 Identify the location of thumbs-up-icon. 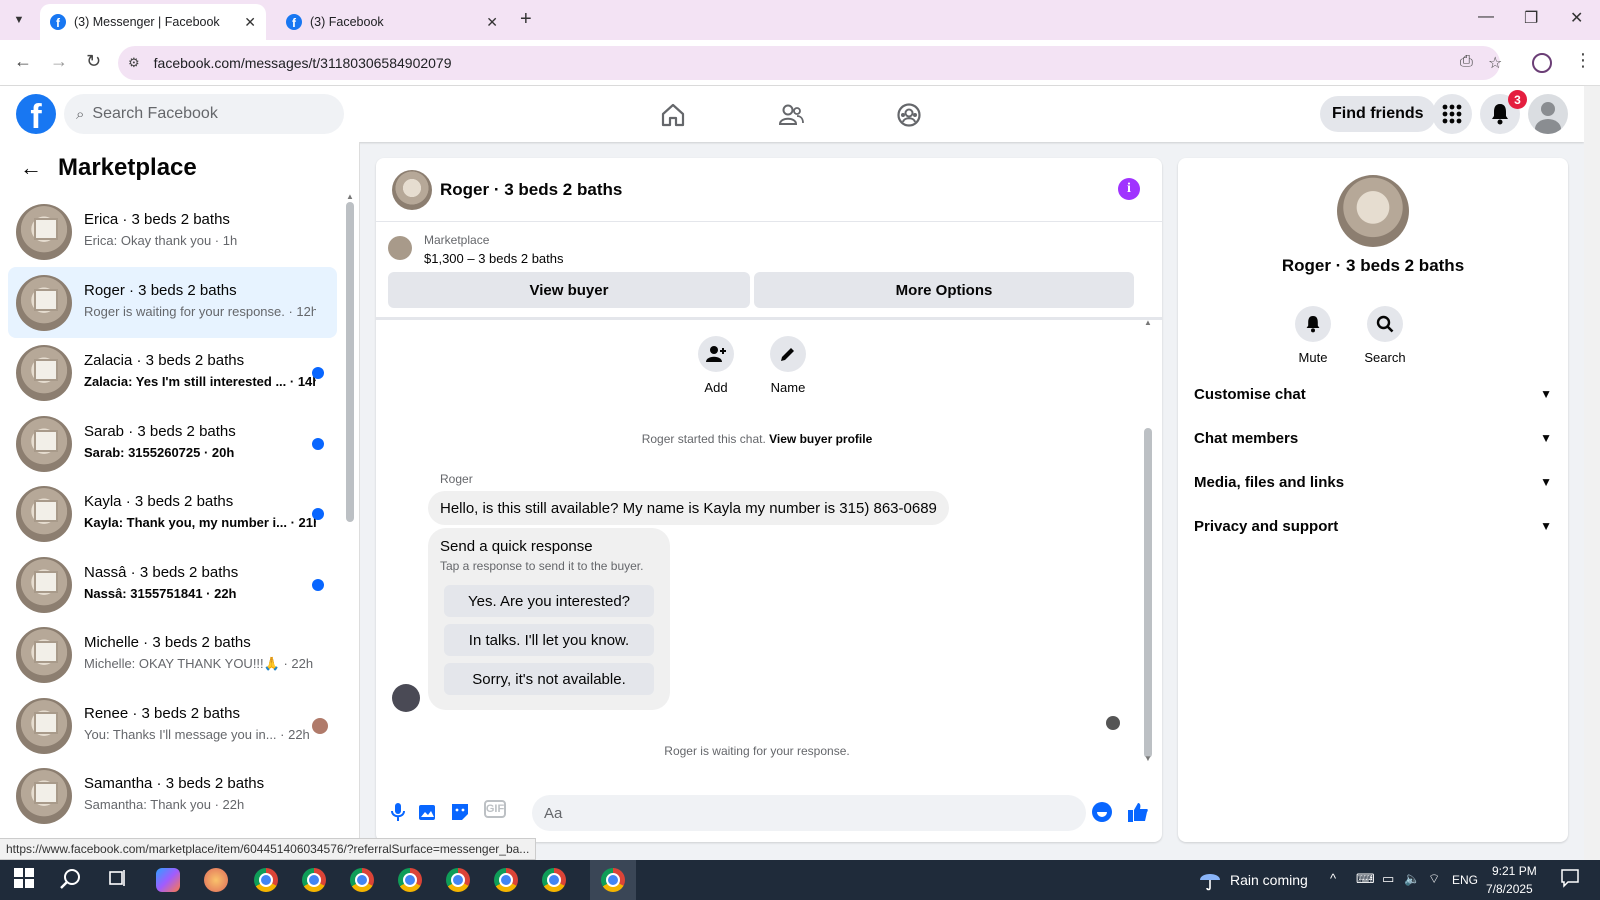
(1138, 812).